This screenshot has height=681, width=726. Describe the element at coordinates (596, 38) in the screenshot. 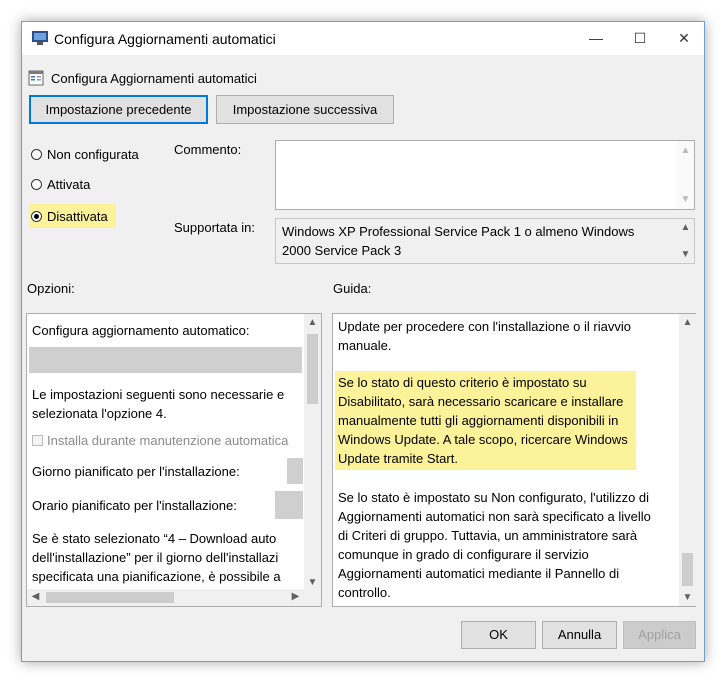

I see `minimize-button: —` at that location.